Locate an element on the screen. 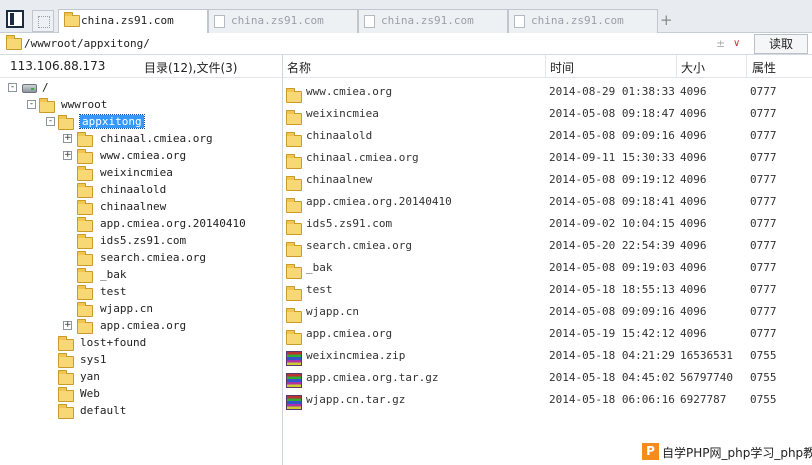  tree-node: + www.cmiea.org is located at coordinates (140, 156).